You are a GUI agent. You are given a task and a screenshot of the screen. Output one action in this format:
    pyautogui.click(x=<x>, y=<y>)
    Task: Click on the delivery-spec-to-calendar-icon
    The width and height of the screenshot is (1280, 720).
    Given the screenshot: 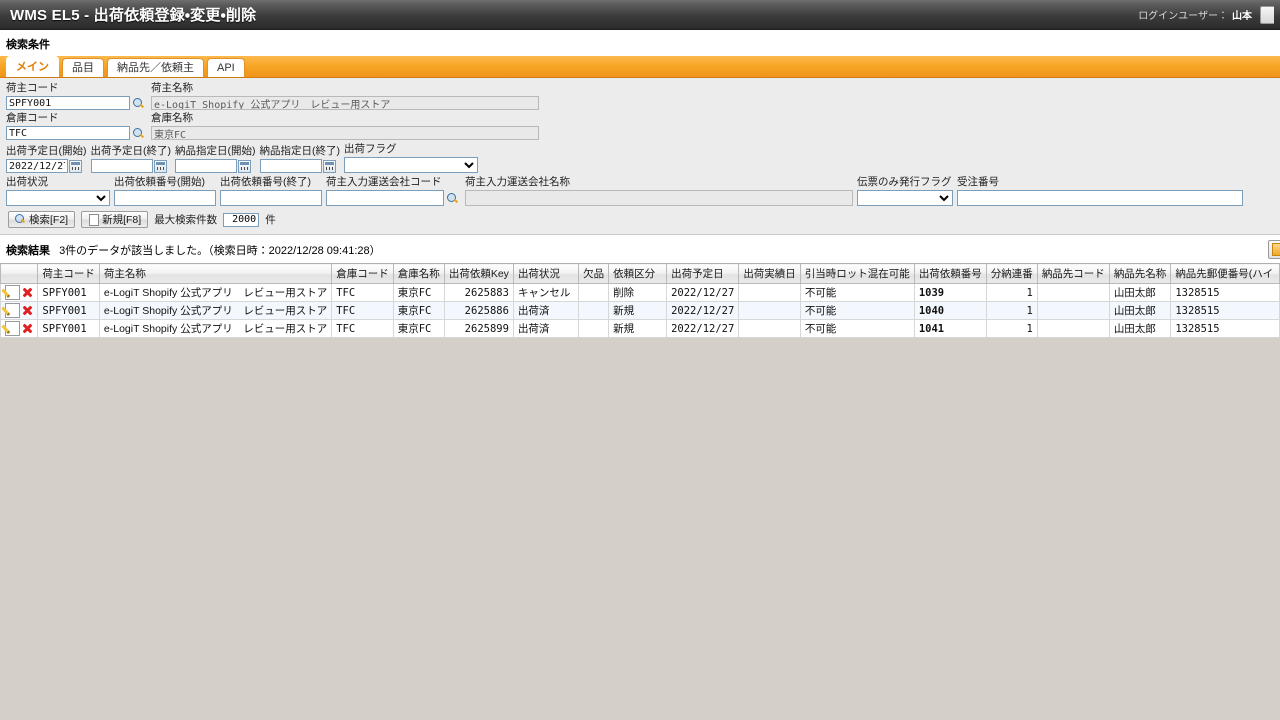 What is the action you would take?
    pyautogui.click(x=329, y=166)
    